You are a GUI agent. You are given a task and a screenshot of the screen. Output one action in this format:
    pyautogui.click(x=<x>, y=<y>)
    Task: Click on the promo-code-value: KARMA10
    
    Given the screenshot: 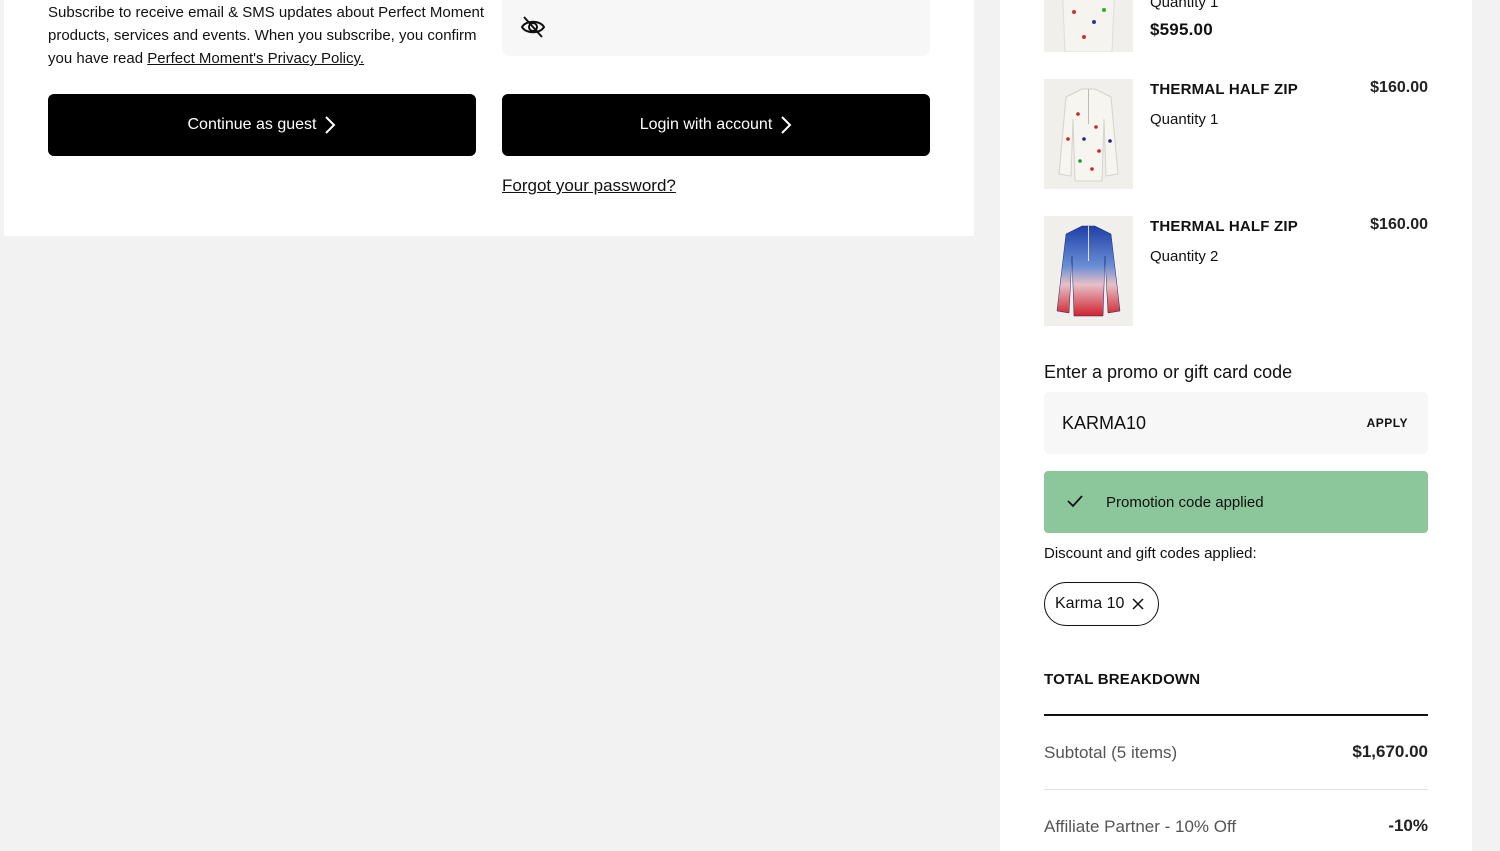 What is the action you would take?
    pyautogui.click(x=1104, y=423)
    